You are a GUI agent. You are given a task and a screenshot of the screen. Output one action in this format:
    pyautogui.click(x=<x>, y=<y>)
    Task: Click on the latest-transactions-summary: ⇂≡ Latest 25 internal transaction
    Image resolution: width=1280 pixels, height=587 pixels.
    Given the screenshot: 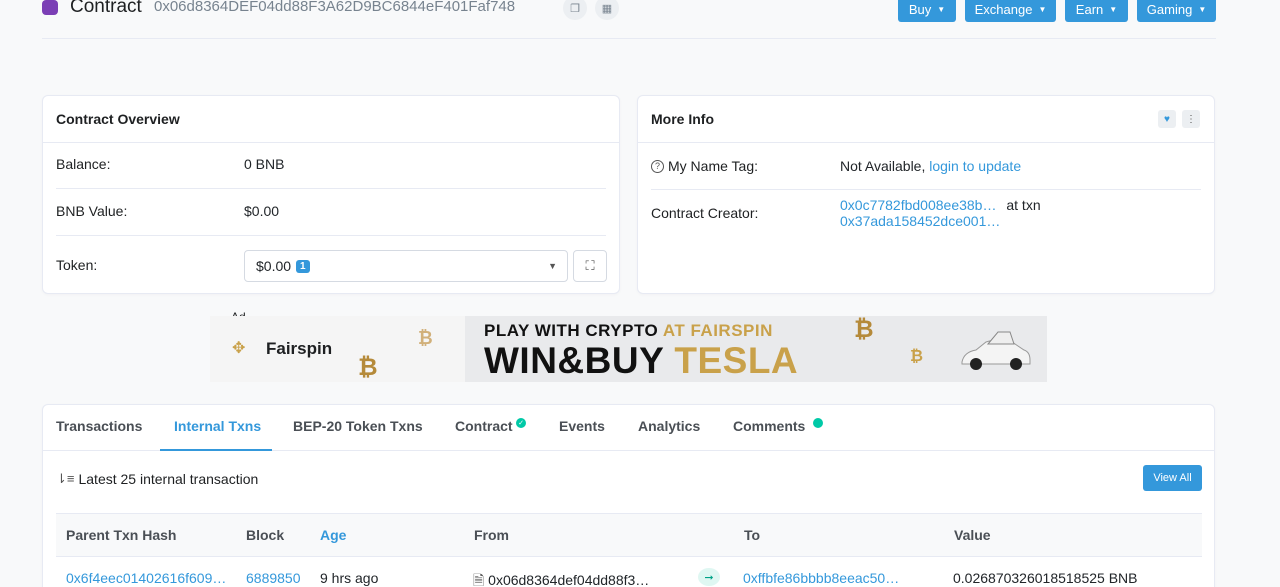 What is the action you would take?
    pyautogui.click(x=157, y=479)
    